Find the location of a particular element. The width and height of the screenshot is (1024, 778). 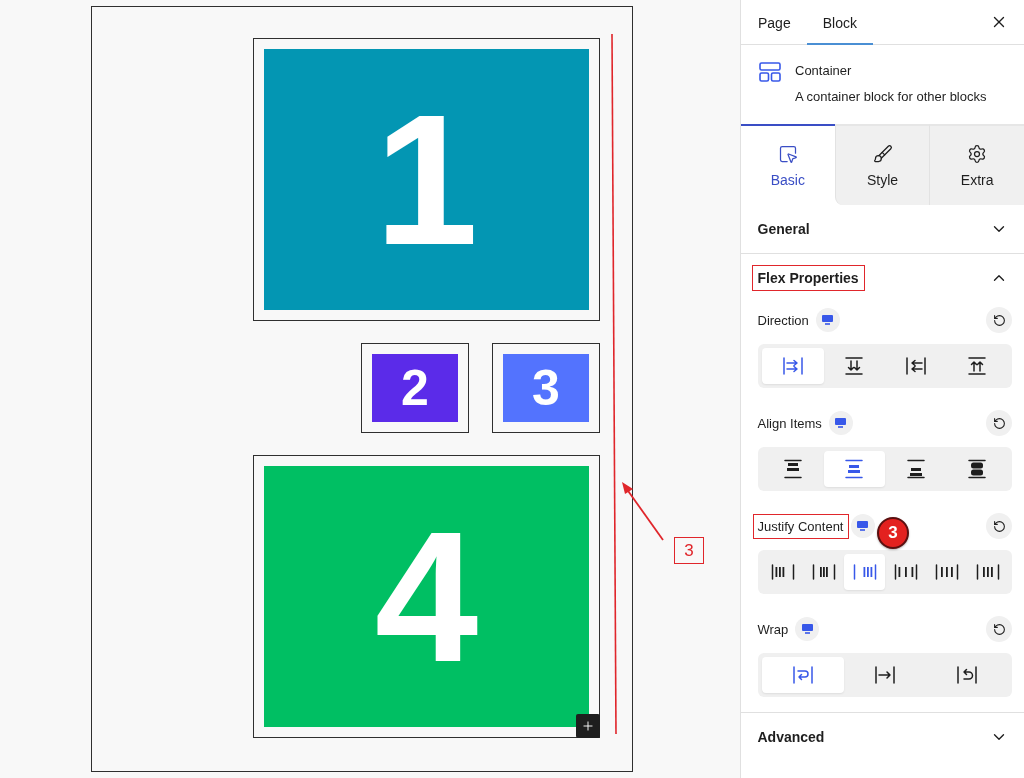

bars-spaced-icon is located at coordinates (946, 572).